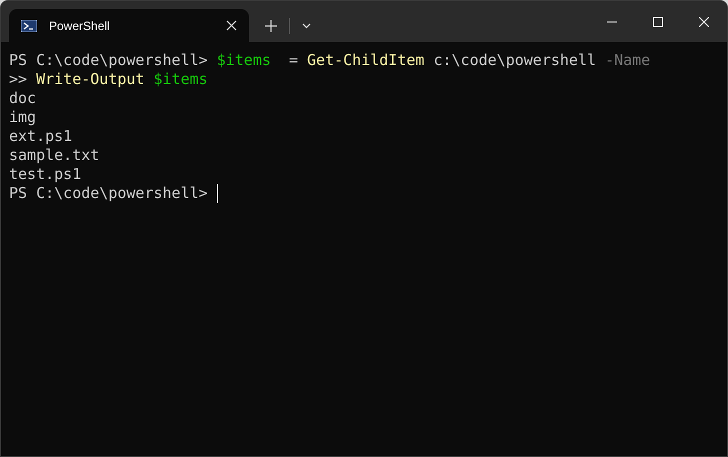 Image resolution: width=728 pixels, height=457 pixels. Describe the element at coordinates (22, 98) in the screenshot. I see `terminal-text: doc` at that location.